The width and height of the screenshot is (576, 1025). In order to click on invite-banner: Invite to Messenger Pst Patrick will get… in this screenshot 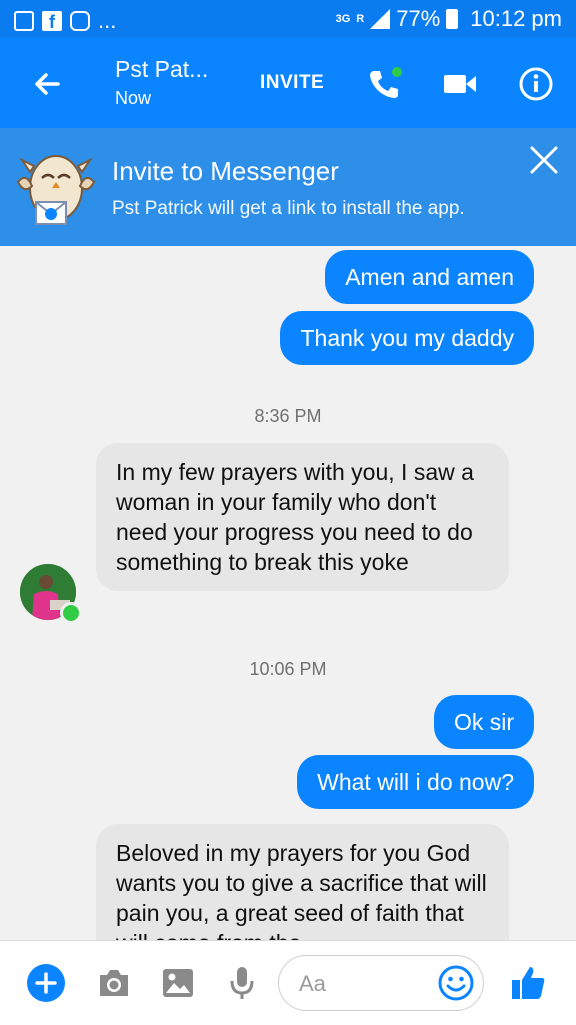, I will do `click(288, 187)`.